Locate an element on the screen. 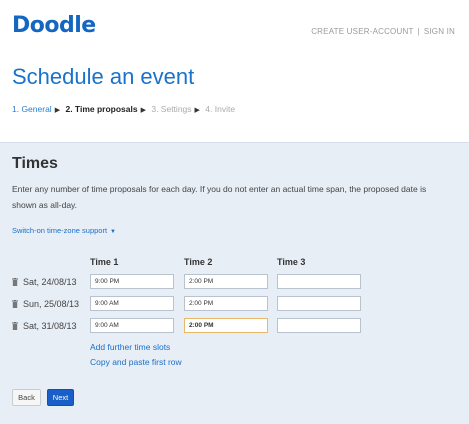 The image size is (469, 424). date-row-2: Sun, 25/08/13 is located at coordinates (45, 304).